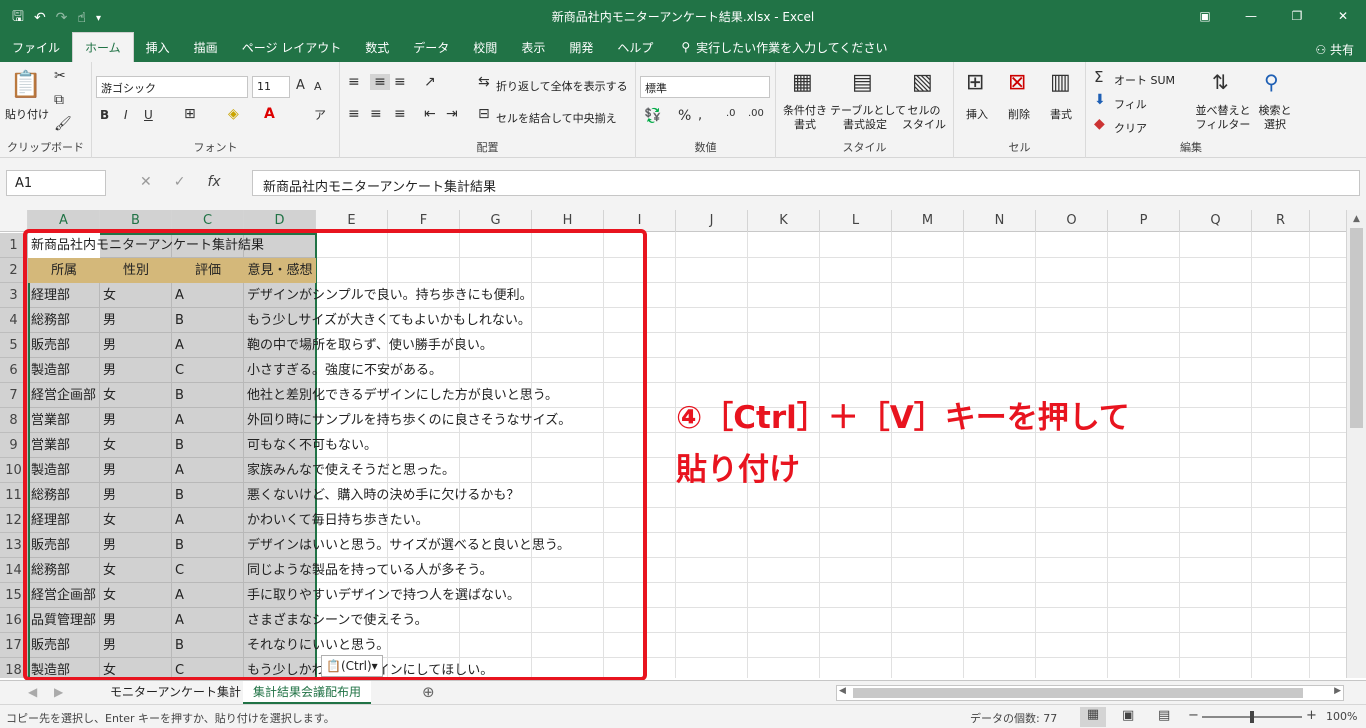 The height and width of the screenshot is (728, 1366). What do you see at coordinates (444, 345) in the screenshot?
I see `table-cell: 鞄の中で場所を取らず、使い勝手が良い。` at bounding box center [444, 345].